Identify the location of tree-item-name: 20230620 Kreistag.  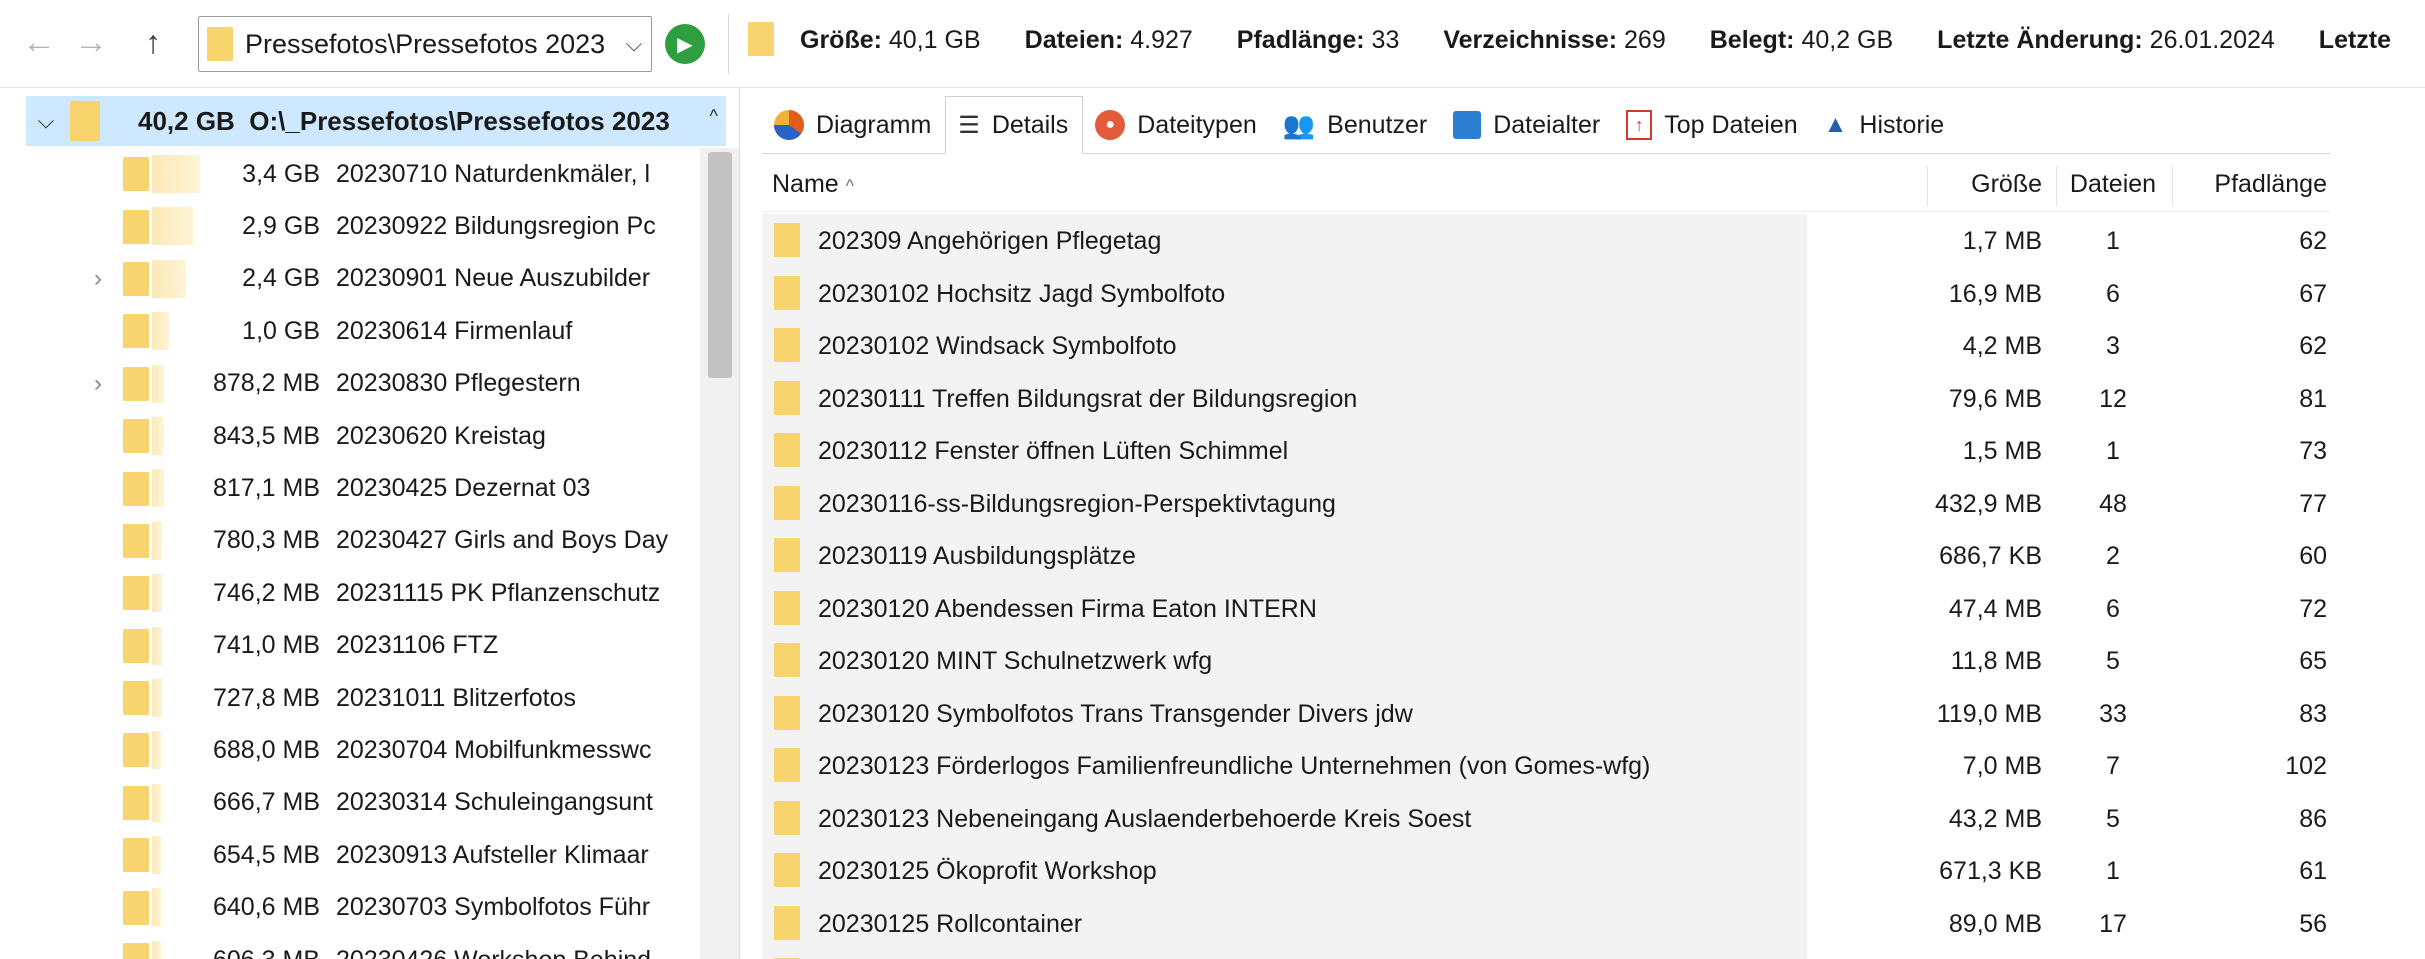
(441, 435).